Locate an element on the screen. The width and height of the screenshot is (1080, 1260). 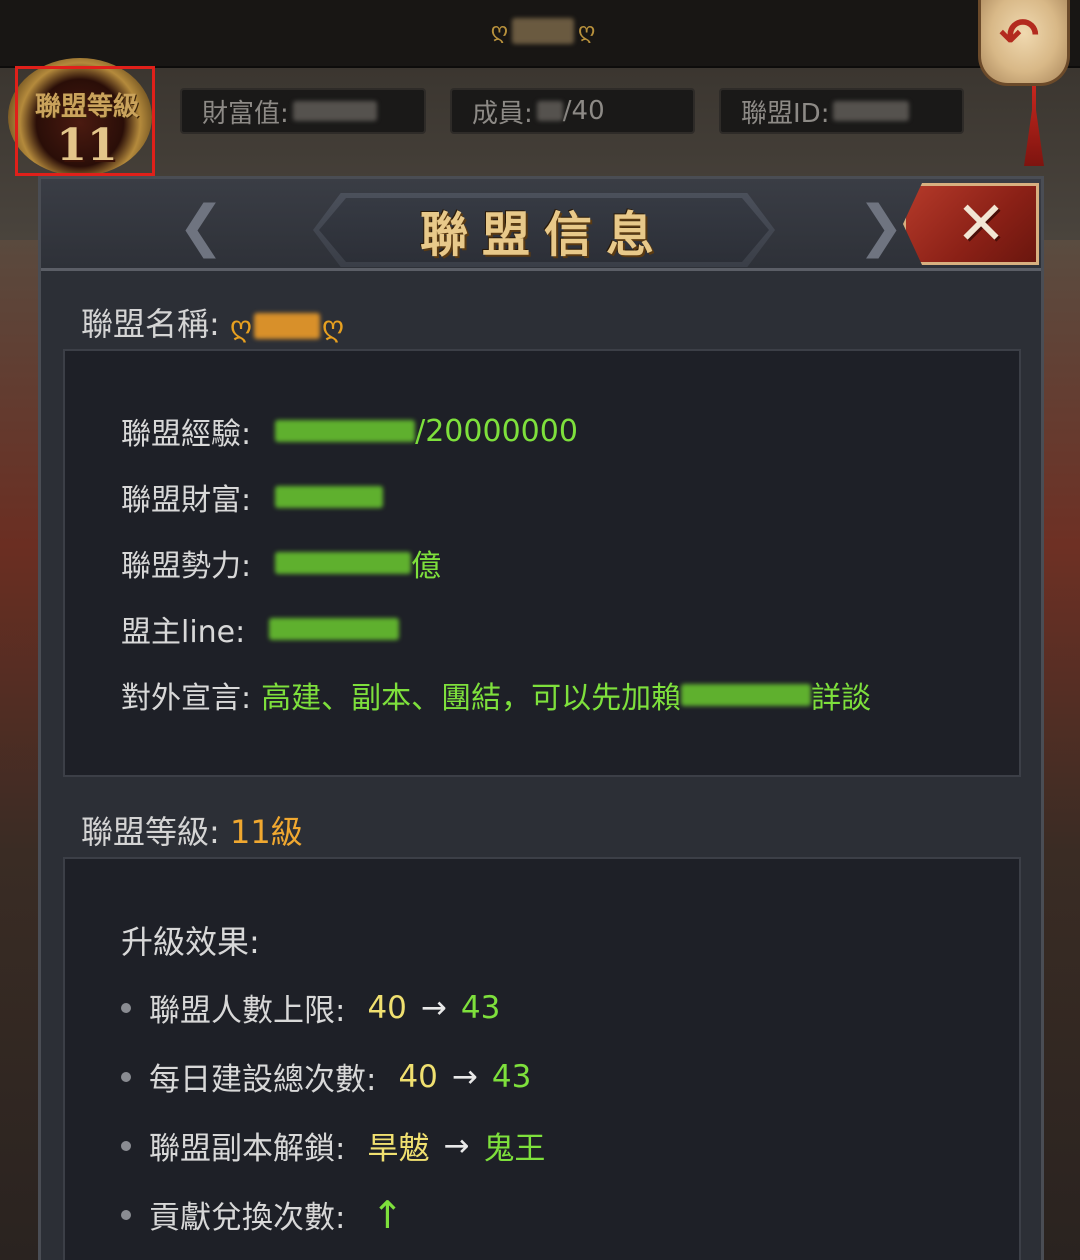
members-stat-box: 成員: /40 is located at coordinates (572, 111).